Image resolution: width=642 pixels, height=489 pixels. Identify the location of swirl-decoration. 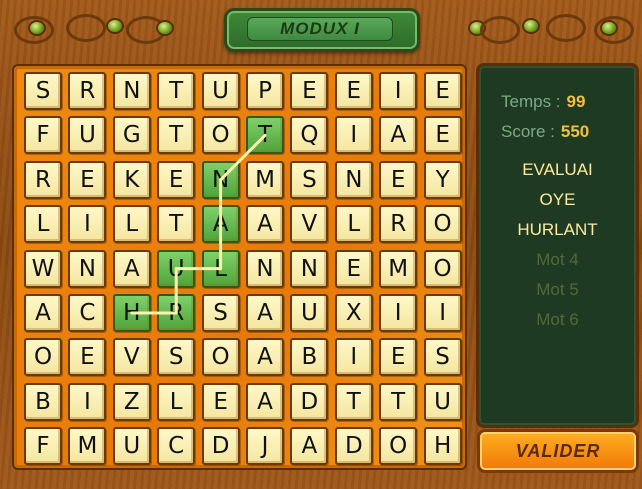
(566, 28).